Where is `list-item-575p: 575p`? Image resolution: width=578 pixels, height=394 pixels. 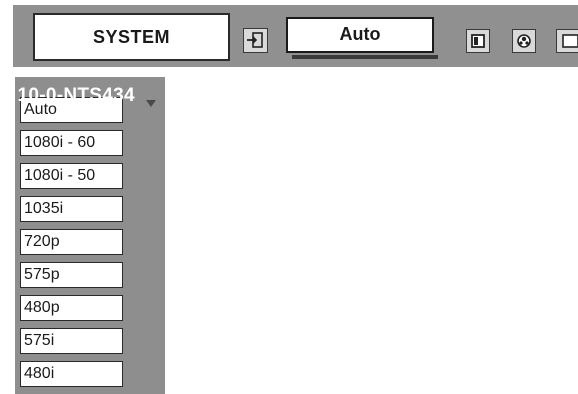
list-item-575p: 575p is located at coordinates (71, 275).